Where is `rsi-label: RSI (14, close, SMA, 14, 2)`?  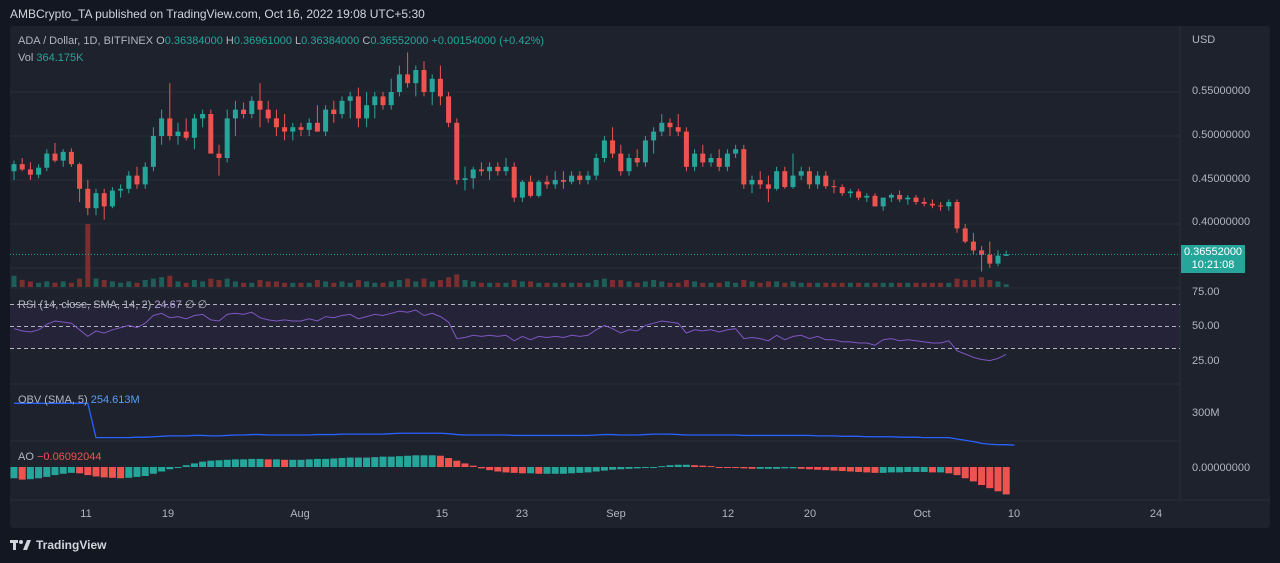 rsi-label: RSI (14, close, SMA, 14, 2) is located at coordinates (84, 305).